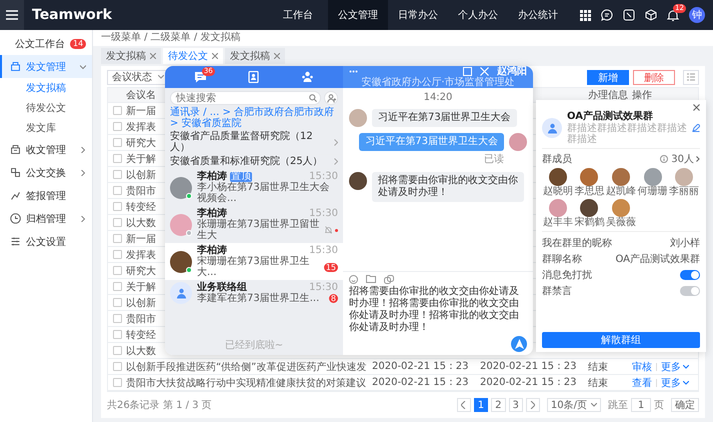  What do you see at coordinates (608, 77) in the screenshot?
I see `add-button: 新增` at bounding box center [608, 77].